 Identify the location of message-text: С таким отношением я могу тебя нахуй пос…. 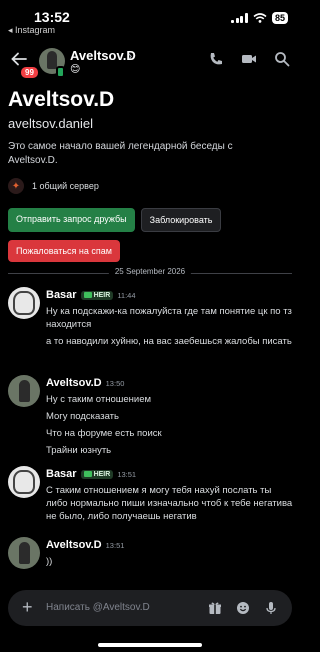
(169, 503).